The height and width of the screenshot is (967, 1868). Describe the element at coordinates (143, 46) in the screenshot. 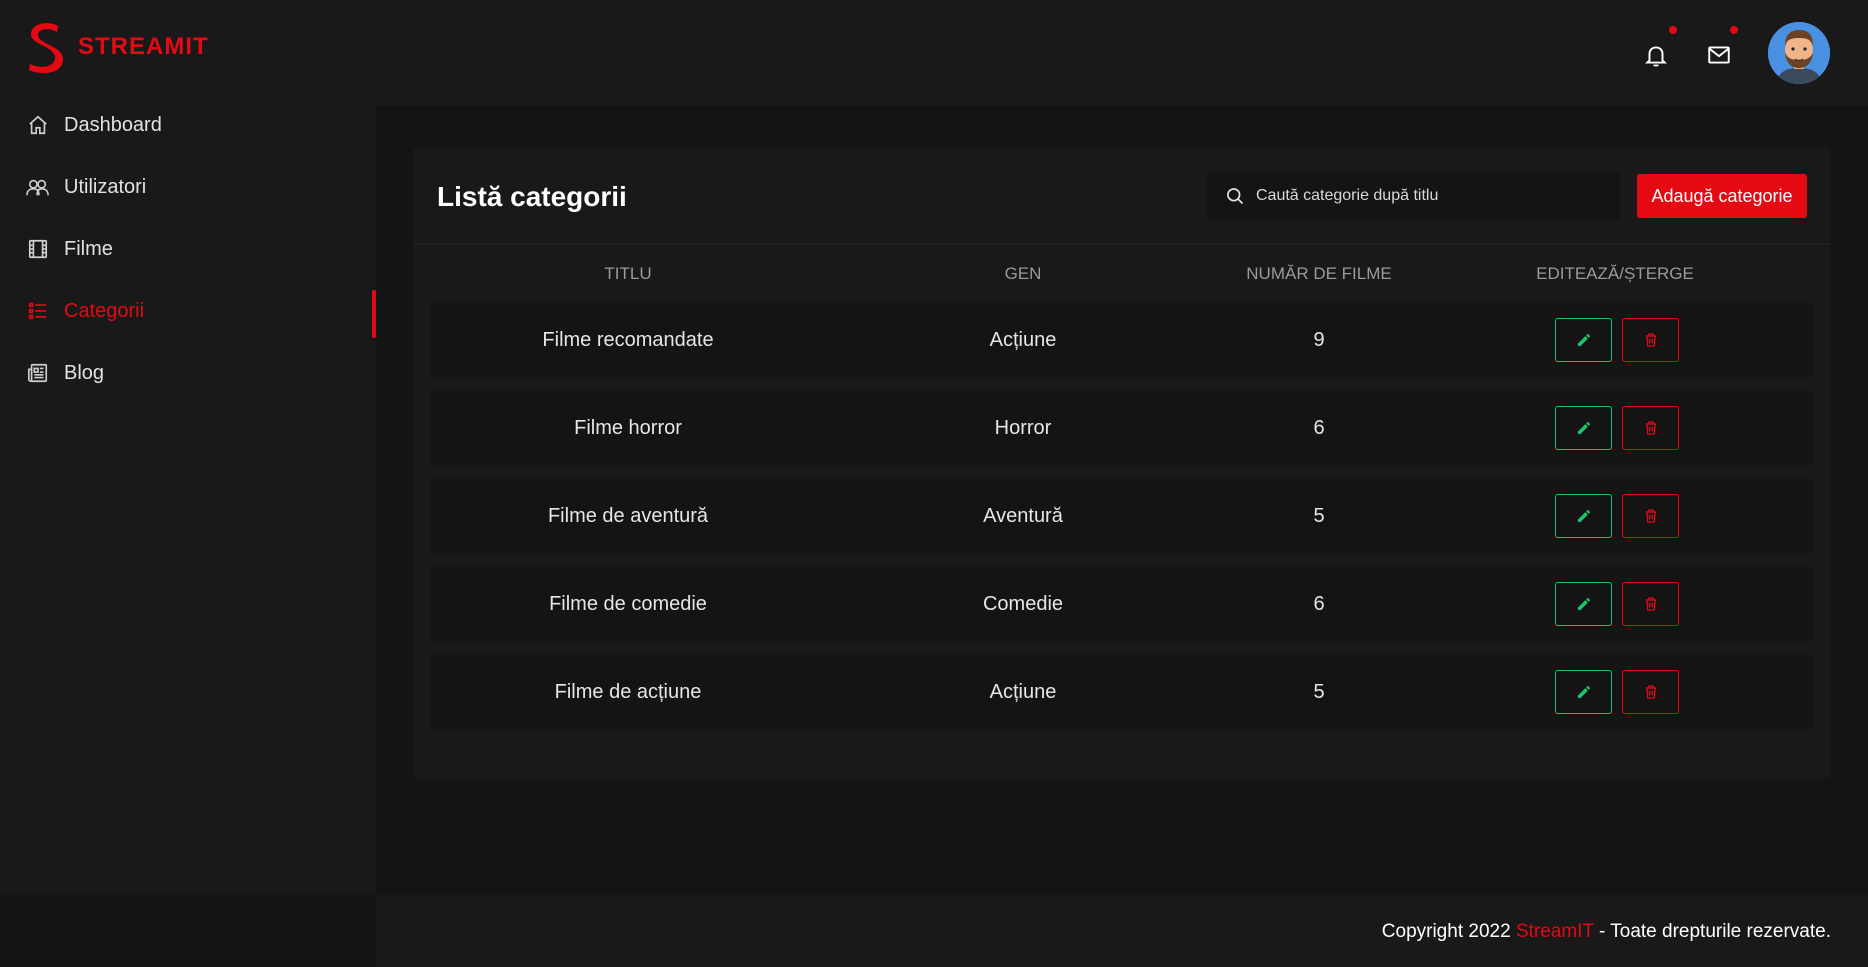

I see `brand-name: STREAMIT` at that location.